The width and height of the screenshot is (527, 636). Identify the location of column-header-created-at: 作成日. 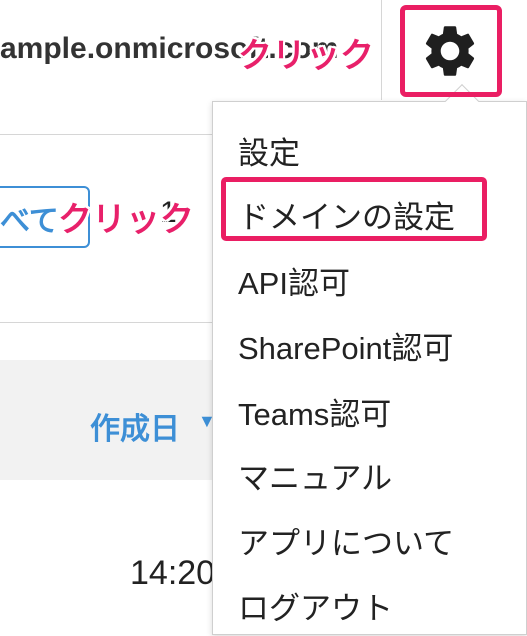
(135, 426).